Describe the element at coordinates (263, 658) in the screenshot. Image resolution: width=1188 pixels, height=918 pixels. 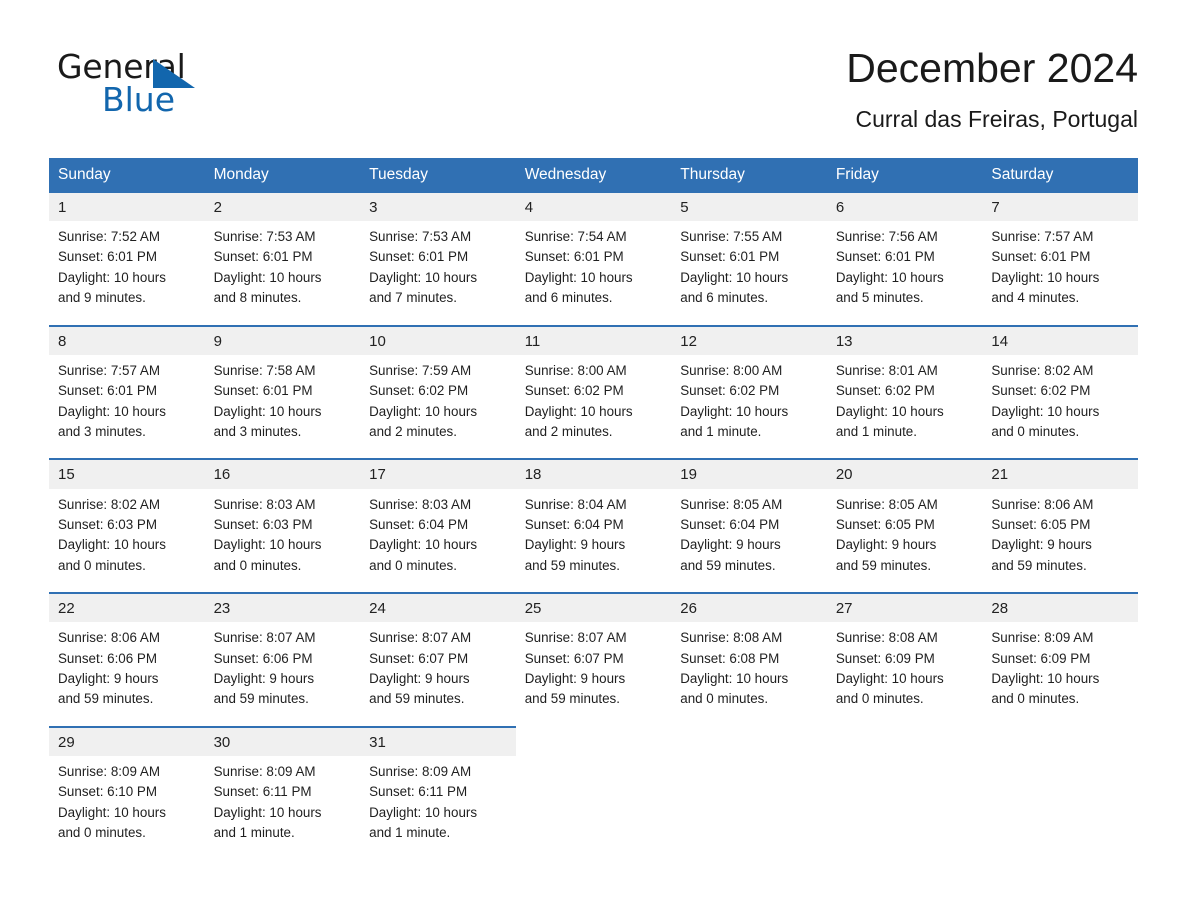
I see `day-sunset-text: Sunset: 6:06 PM` at that location.